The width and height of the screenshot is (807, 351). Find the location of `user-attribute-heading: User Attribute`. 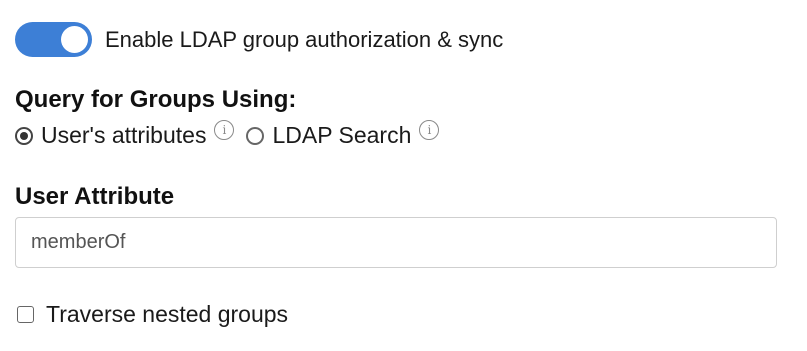

user-attribute-heading: User Attribute is located at coordinates (95, 196).